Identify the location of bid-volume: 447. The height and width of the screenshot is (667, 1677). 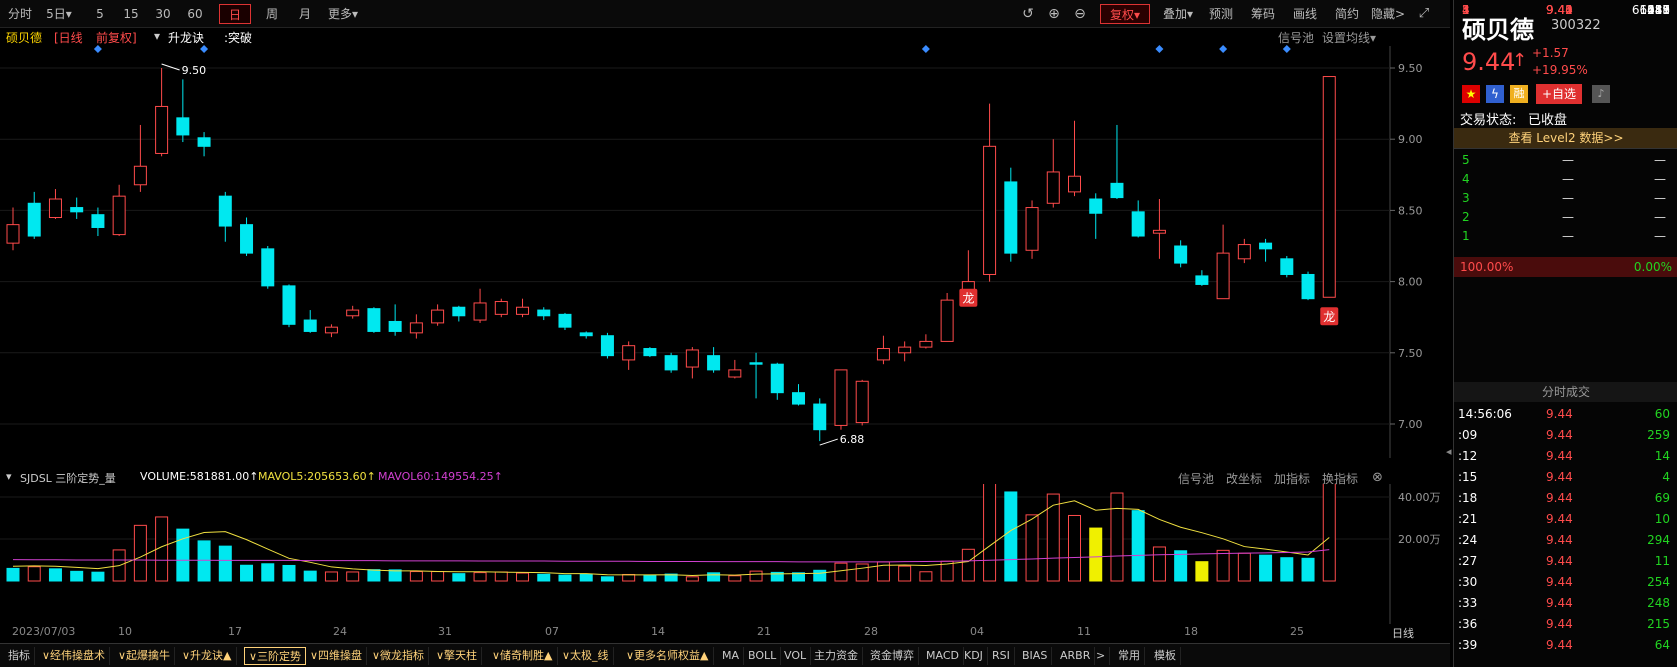
(1658, 10).